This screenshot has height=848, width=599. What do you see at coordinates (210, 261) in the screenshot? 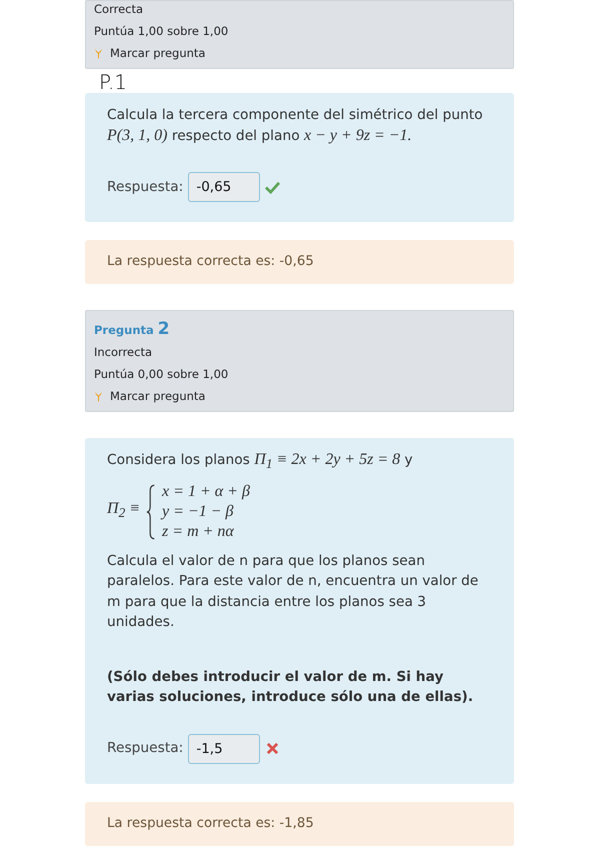
I see `correct-answer-text: La respuesta correcta es: -0,65` at bounding box center [210, 261].